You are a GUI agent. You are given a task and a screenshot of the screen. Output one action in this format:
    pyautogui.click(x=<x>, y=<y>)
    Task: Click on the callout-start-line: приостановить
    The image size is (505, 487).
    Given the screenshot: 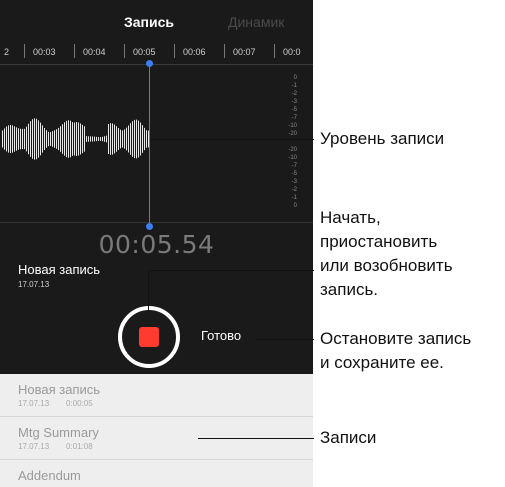 What is the action you would take?
    pyautogui.click(x=379, y=241)
    